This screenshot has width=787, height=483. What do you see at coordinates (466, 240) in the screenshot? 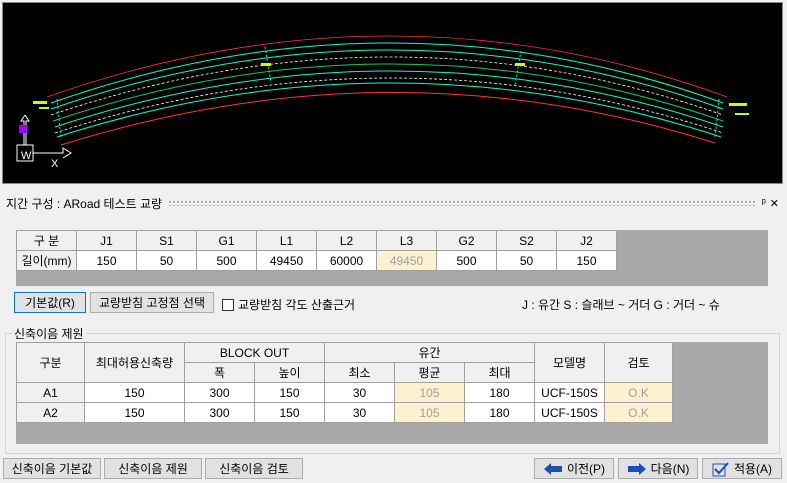
I see `header-cell: G2` at bounding box center [466, 240].